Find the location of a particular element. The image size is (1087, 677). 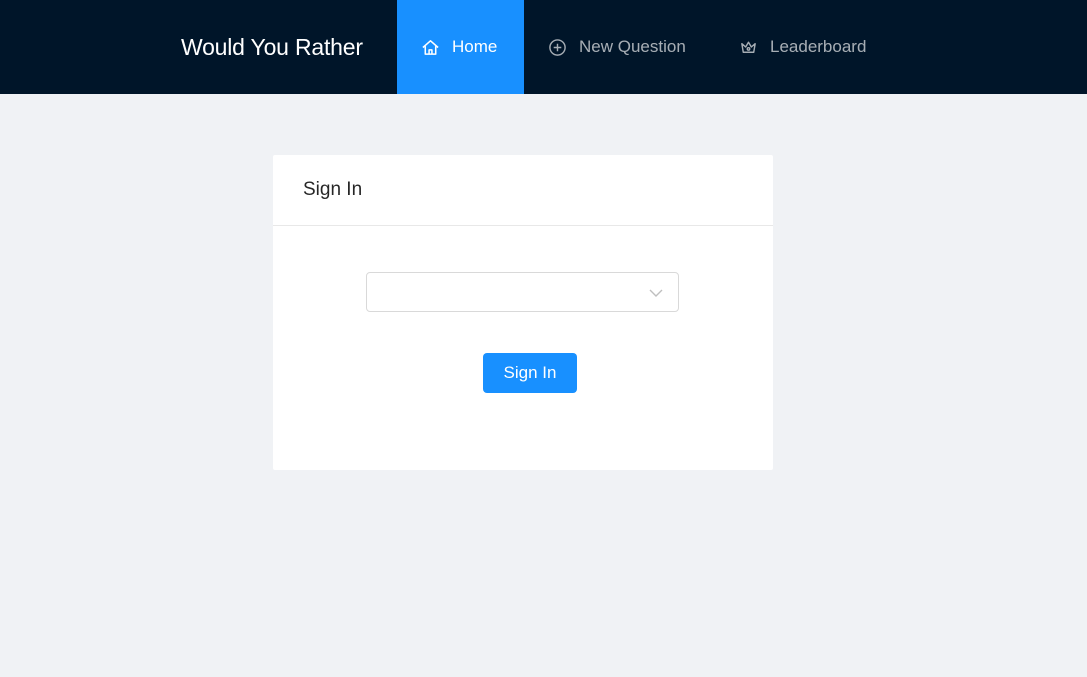

chevron-down-icon is located at coordinates (656, 293).